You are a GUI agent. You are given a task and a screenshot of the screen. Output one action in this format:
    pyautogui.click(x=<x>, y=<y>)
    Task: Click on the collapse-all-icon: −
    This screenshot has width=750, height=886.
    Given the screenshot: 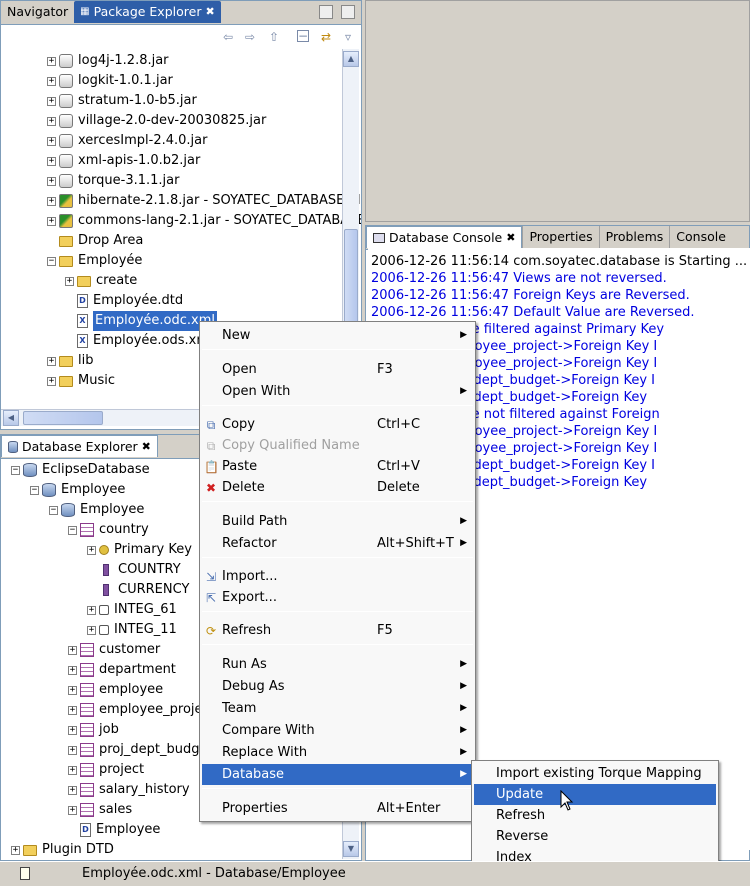 What is the action you would take?
    pyautogui.click(x=303, y=36)
    